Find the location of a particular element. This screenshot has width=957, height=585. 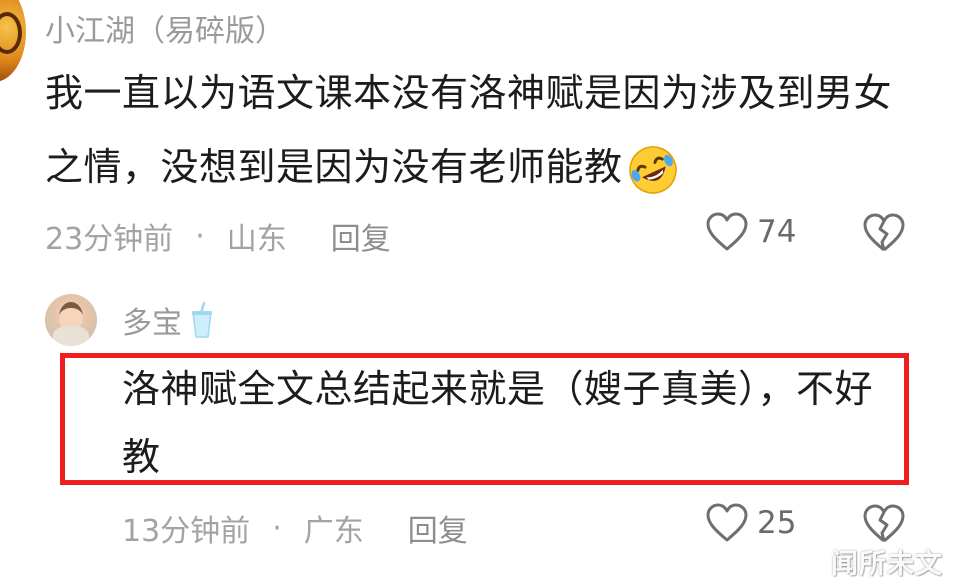

watermark-text: 闻所未文 is located at coordinates (887, 564).